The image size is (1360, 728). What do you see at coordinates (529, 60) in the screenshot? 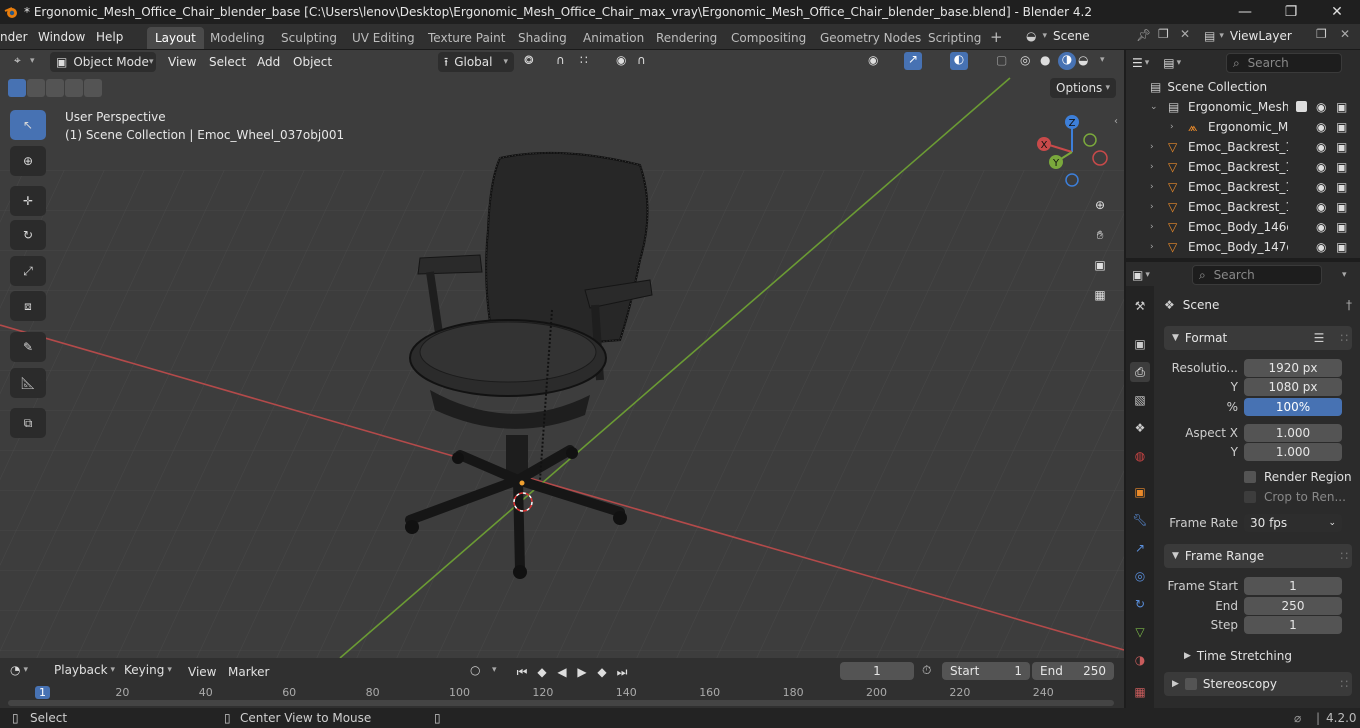
I see `pivot-point-icon: ⭗` at bounding box center [529, 60].